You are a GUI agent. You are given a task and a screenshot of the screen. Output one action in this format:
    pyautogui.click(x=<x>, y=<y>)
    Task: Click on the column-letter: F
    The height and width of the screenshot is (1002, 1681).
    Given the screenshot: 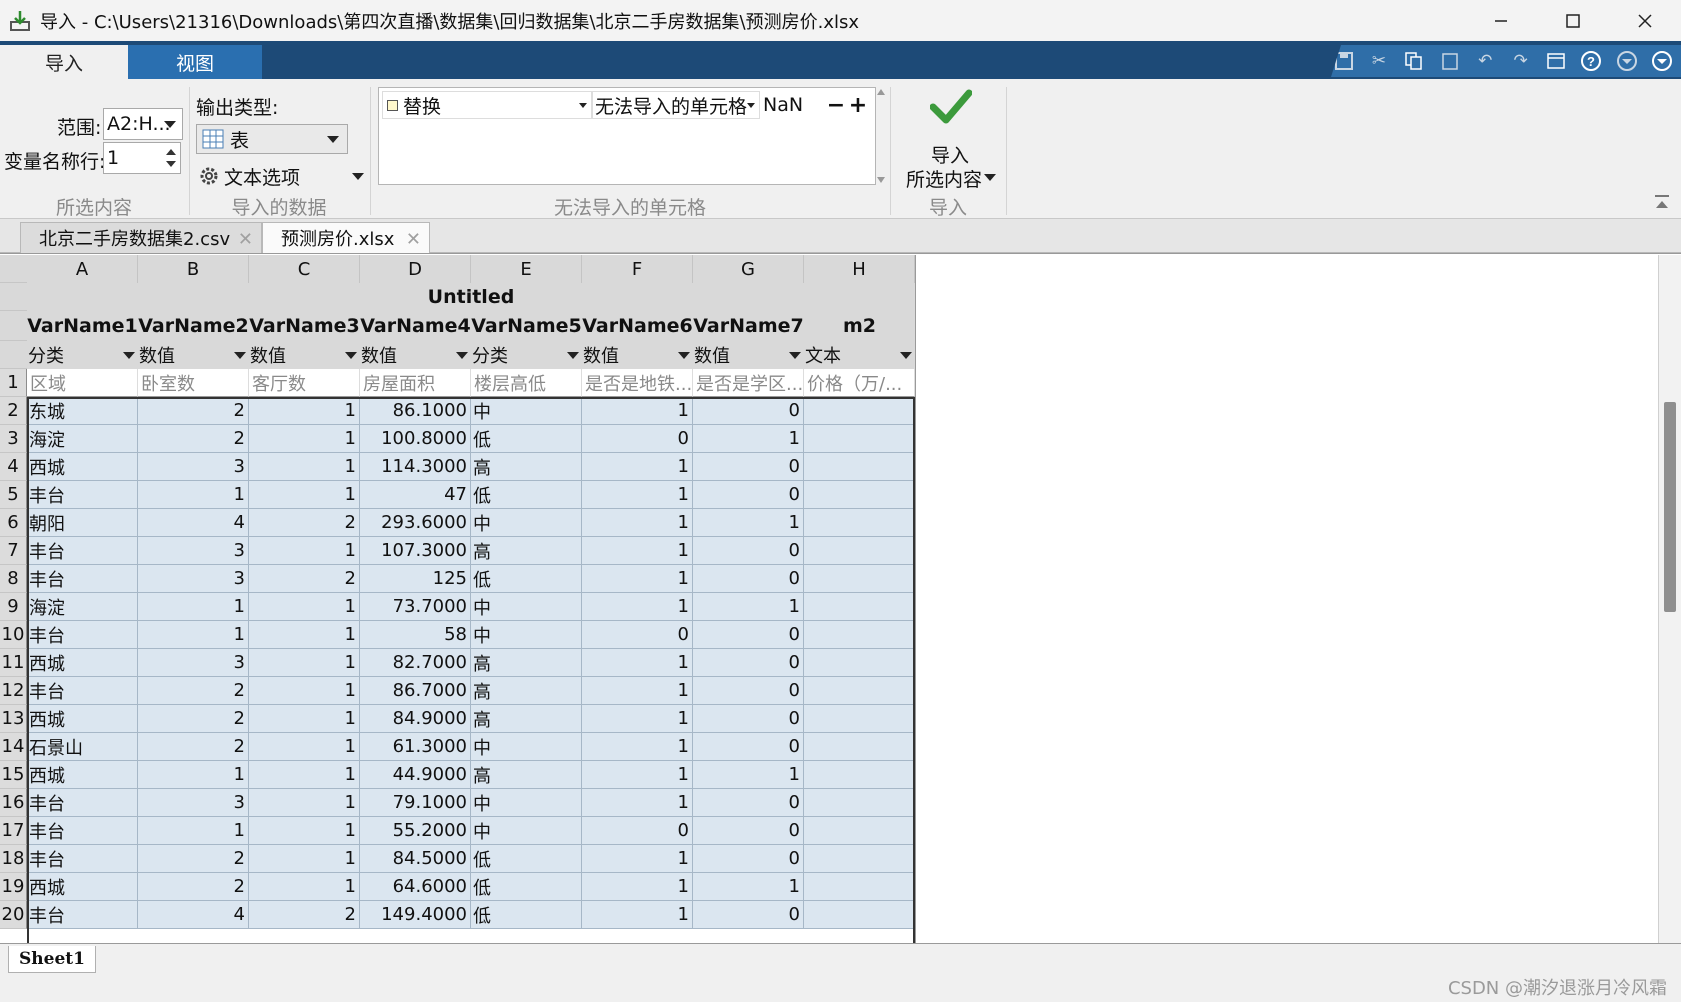 What is the action you would take?
    pyautogui.click(x=637, y=269)
    